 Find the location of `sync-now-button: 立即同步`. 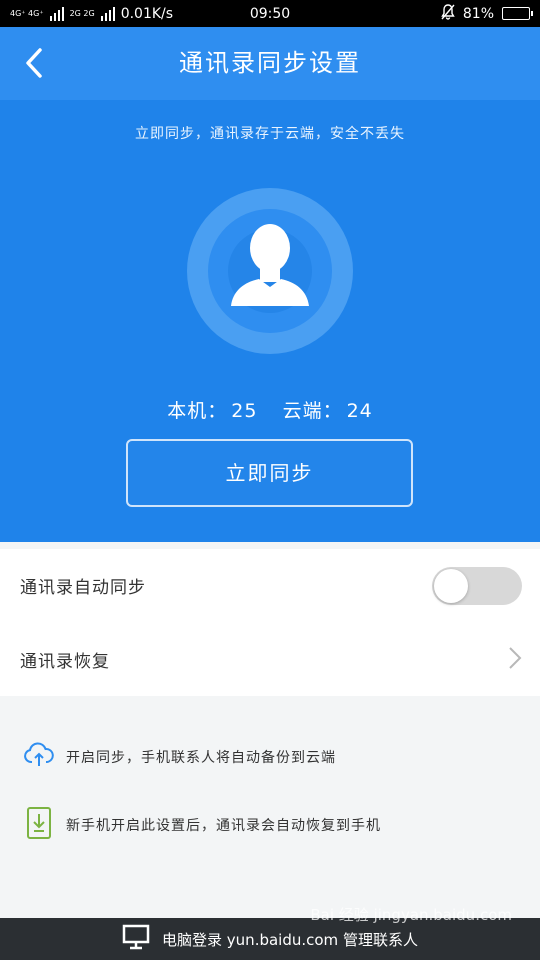

sync-now-button: 立即同步 is located at coordinates (269, 473).